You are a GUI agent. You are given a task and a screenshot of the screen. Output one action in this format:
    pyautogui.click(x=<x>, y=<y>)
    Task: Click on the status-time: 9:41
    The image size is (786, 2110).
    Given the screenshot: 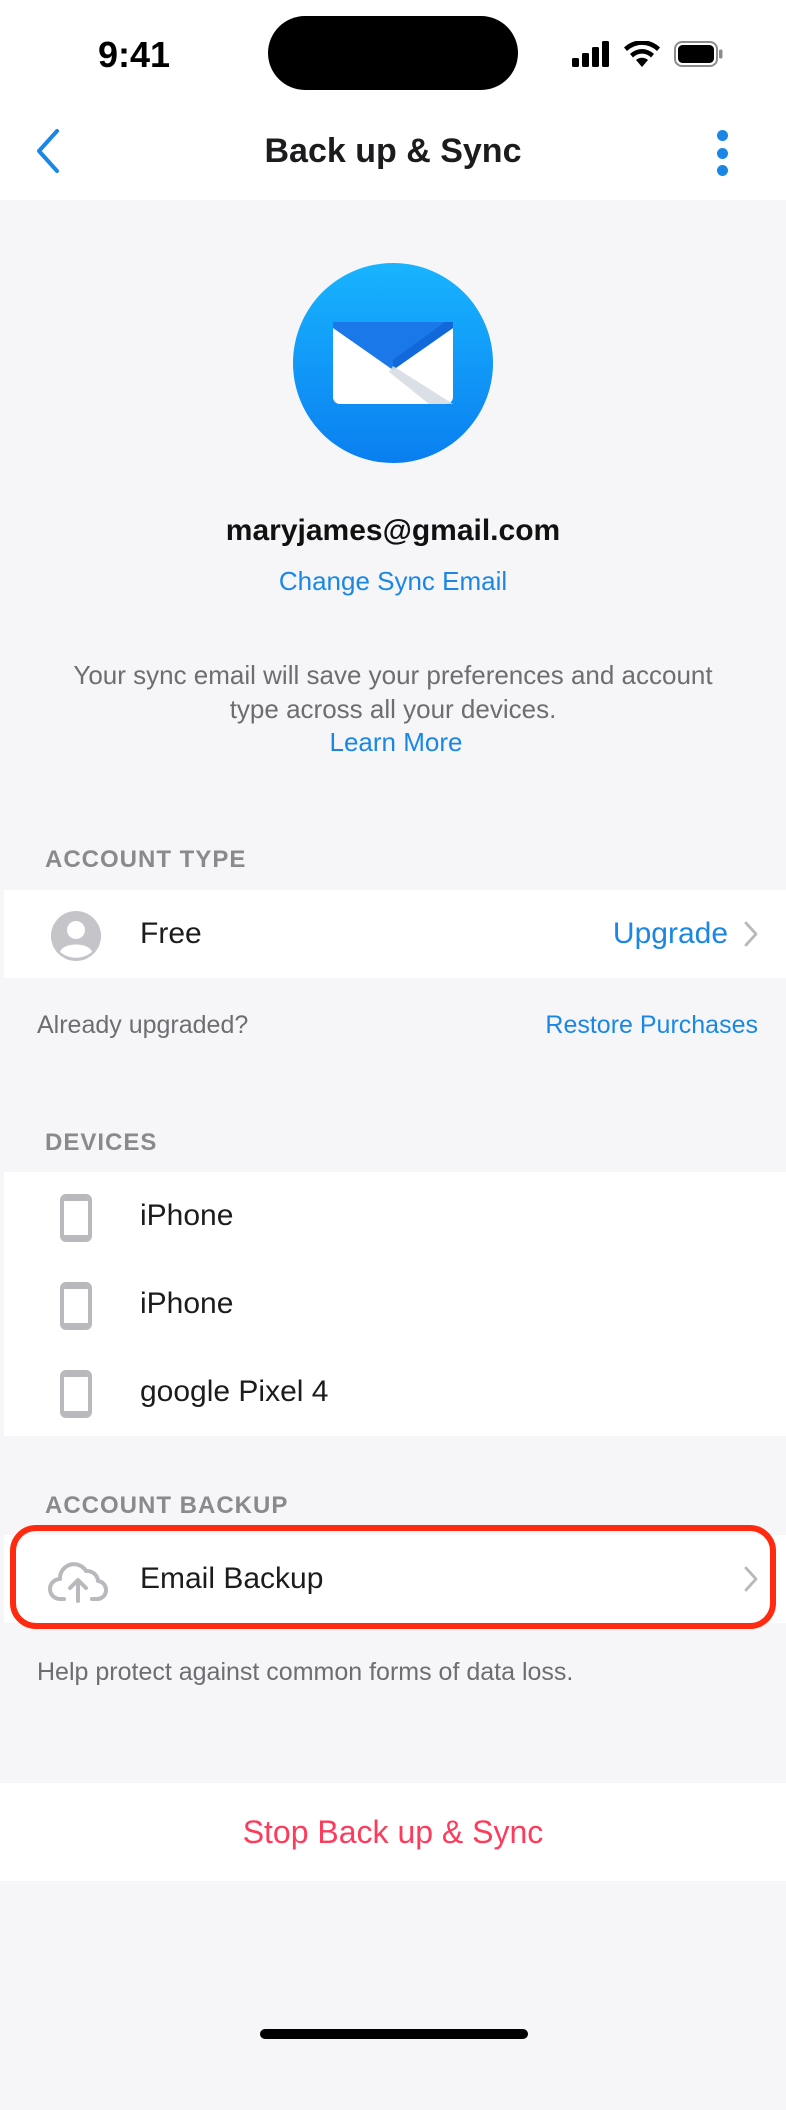 What is the action you would take?
    pyautogui.click(x=134, y=54)
    